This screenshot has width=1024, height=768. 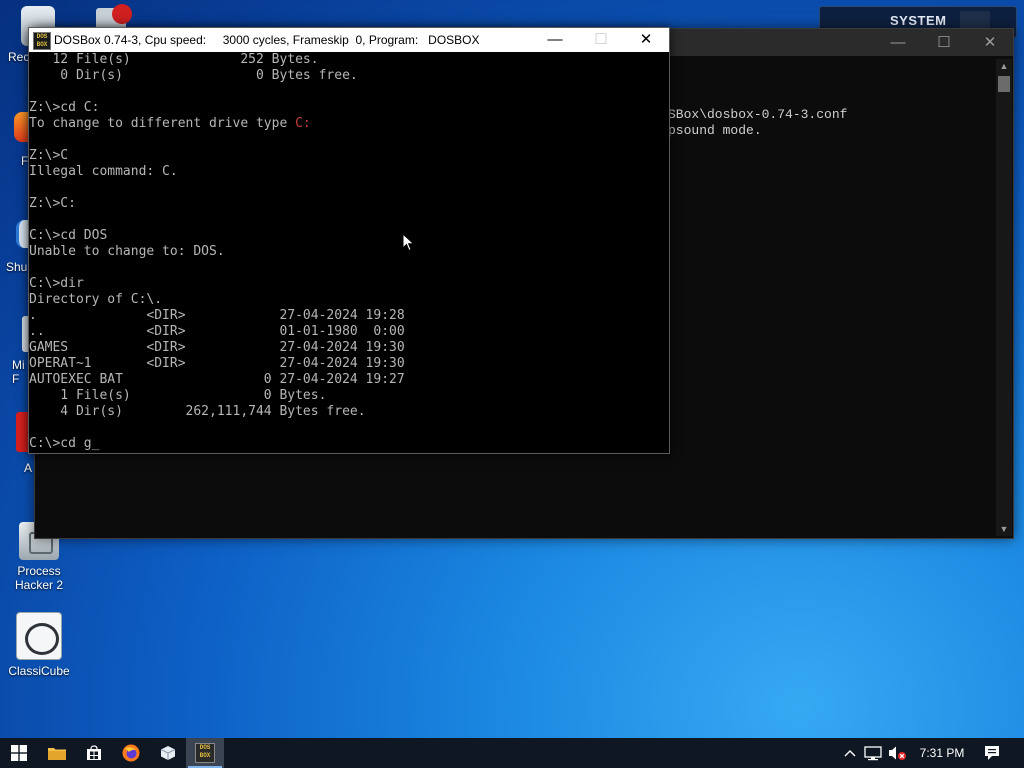 I want to click on dosbox-logo-icon: DOS BOX, so click(x=42, y=41).